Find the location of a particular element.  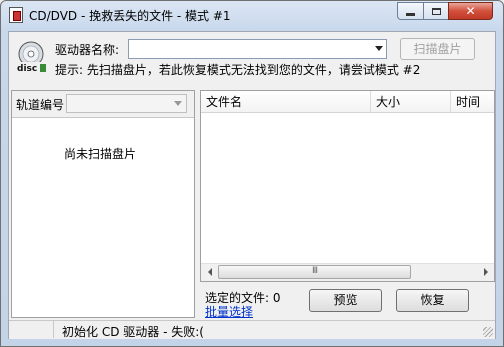

disc-icon-label: disc is located at coordinates (27, 68).